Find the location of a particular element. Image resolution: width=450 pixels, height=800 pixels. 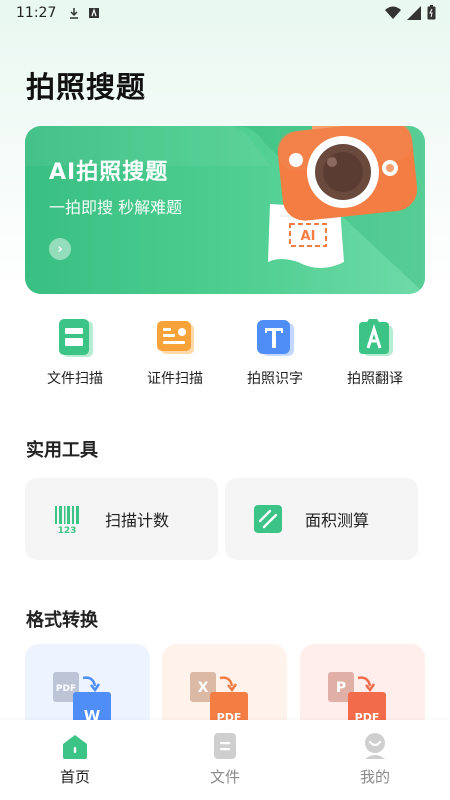

banner-subtitle: 一拍即搜 秒解难题 is located at coordinates (116, 207).